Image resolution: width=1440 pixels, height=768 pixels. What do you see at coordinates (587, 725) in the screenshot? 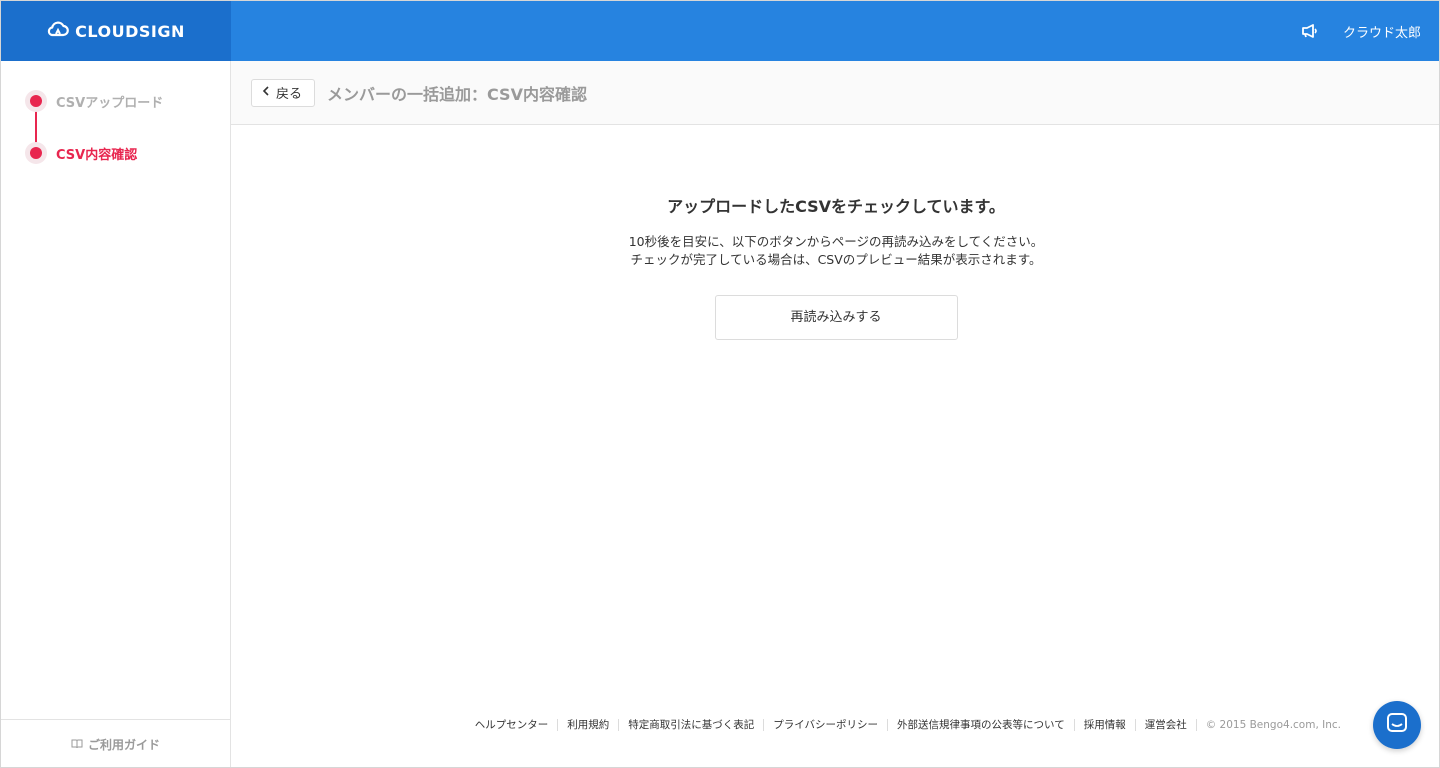
I see `footer-link-terms: 利用規約` at bounding box center [587, 725].